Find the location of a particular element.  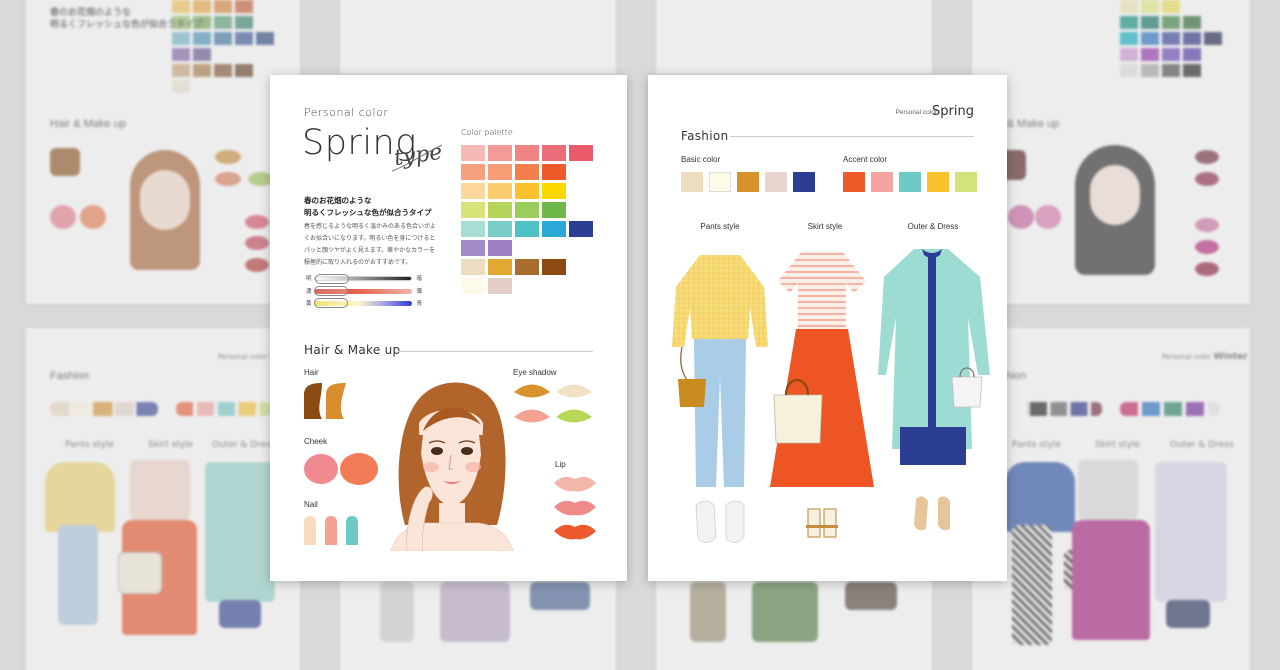

nail-label: Nail is located at coordinates (311, 504).